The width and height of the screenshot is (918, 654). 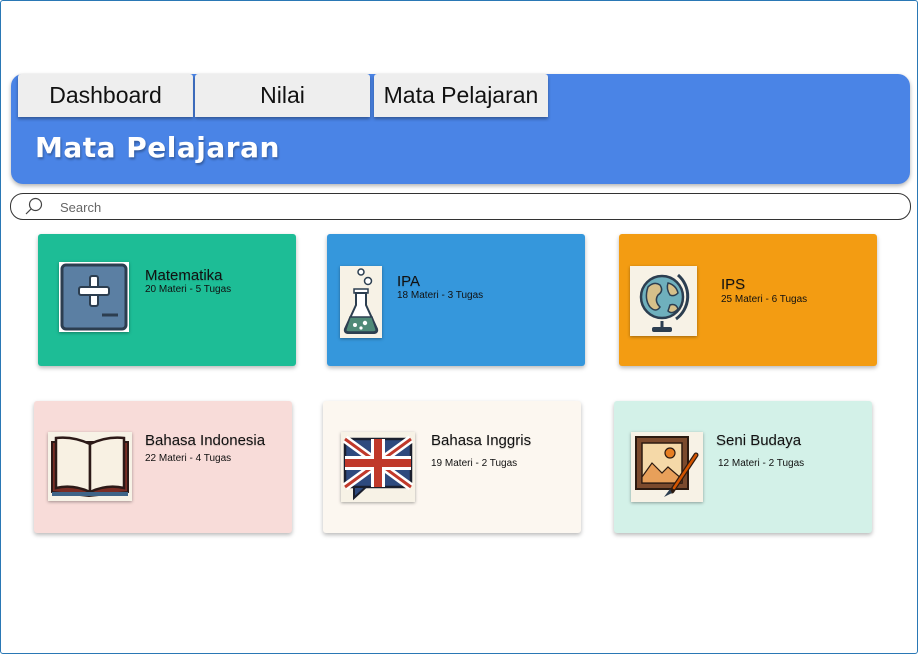 I want to click on globe-icon, so click(x=664, y=302).